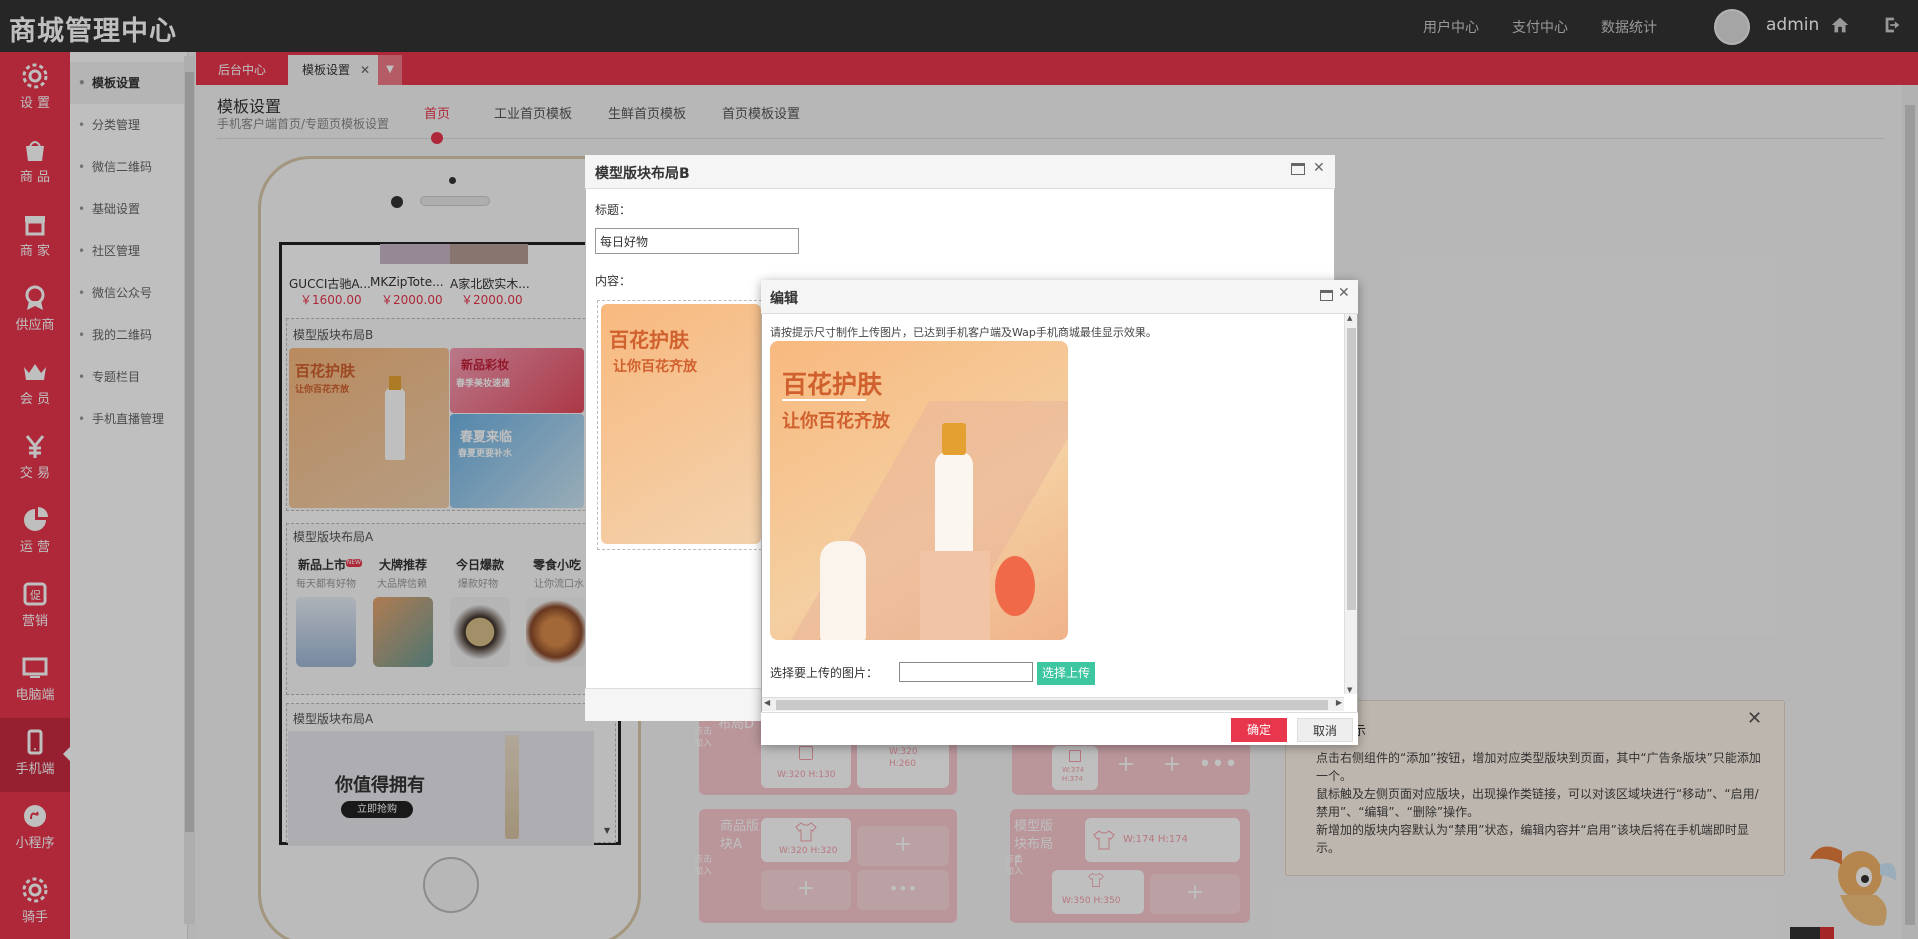  Describe the element at coordinates (1350, 504) in the screenshot. I see `vertical-scrollbar: ▲ ▼` at that location.